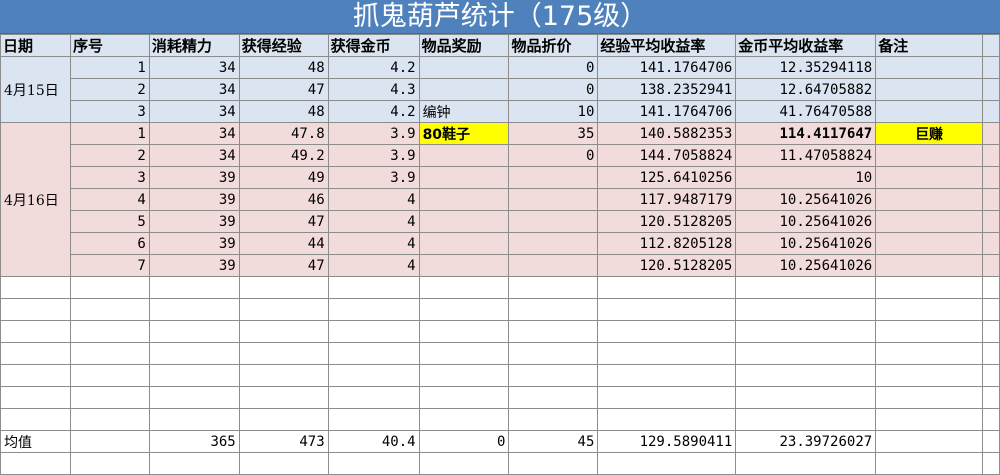 This screenshot has width=1000, height=475. I want to click on summary-exp-cell: 473, so click(283, 441).